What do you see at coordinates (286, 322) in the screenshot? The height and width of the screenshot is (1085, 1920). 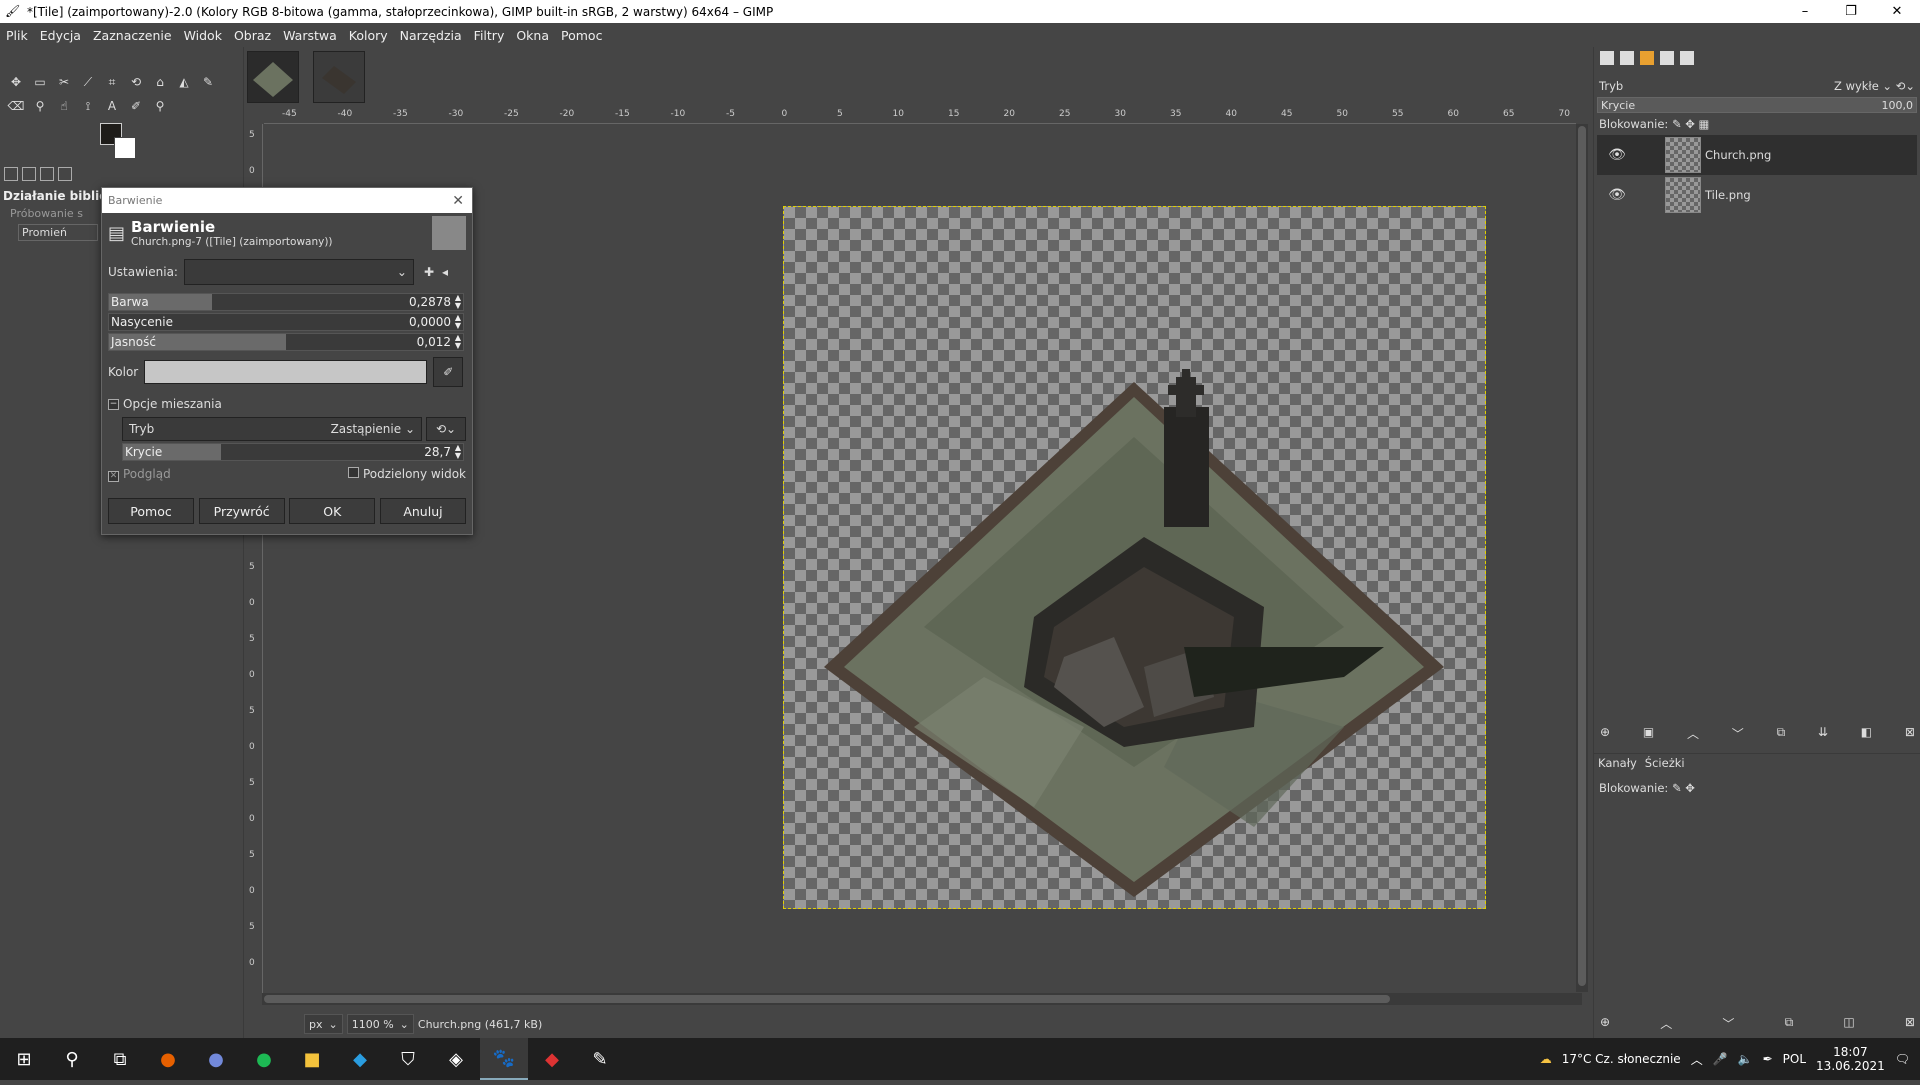 I see `saturation-slider: Nasycenie 0,0000 ▲ ▼` at bounding box center [286, 322].